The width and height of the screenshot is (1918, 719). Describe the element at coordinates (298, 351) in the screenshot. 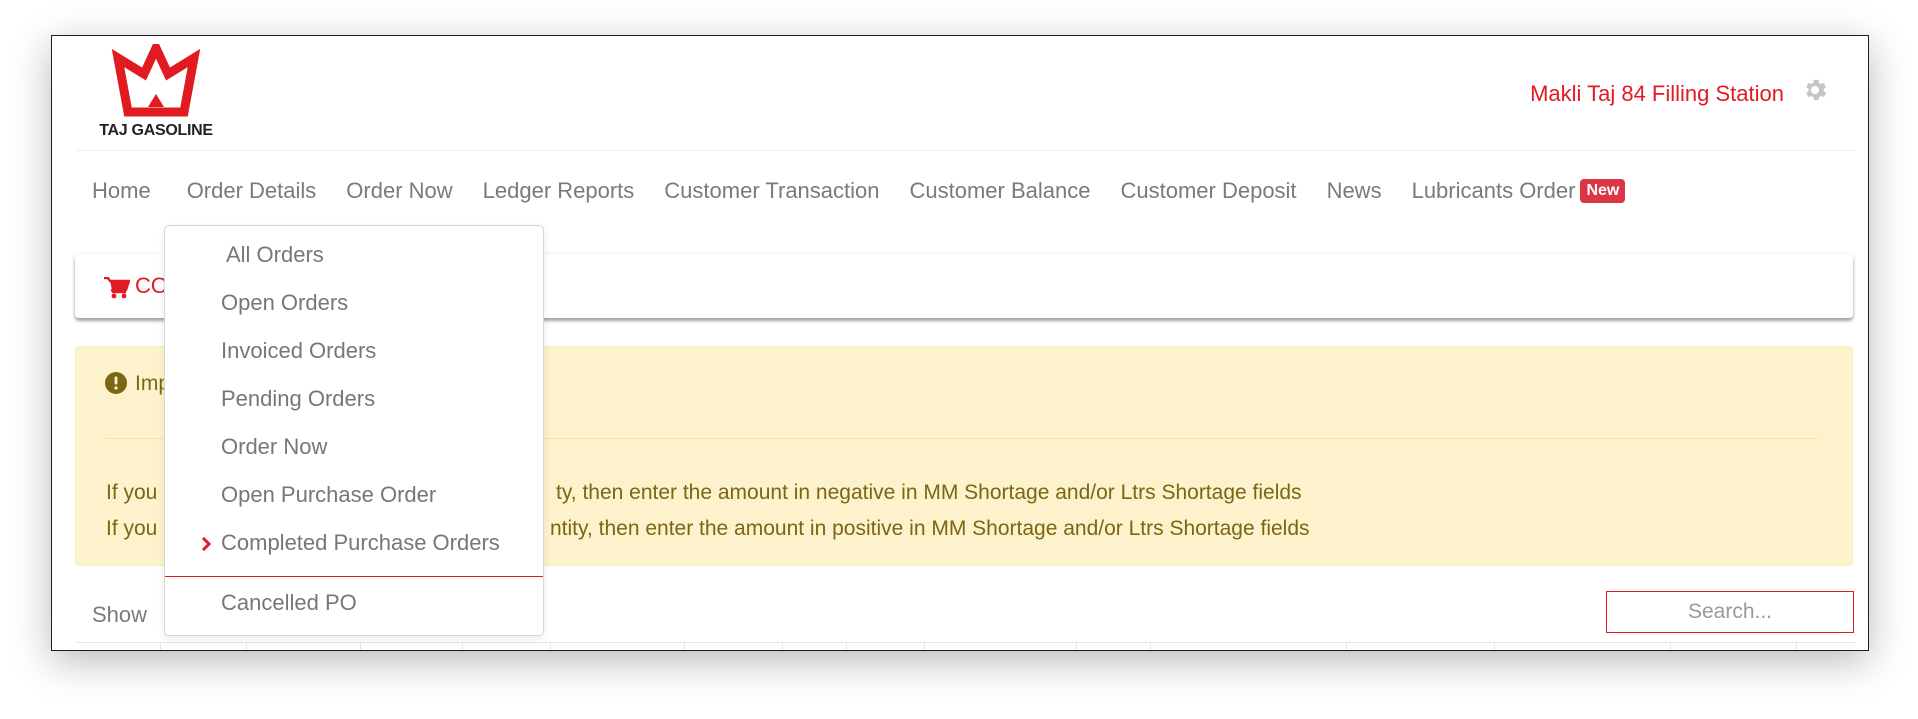

I see `dropdown-item-invoiced-orders: Invoiced Orders` at that location.